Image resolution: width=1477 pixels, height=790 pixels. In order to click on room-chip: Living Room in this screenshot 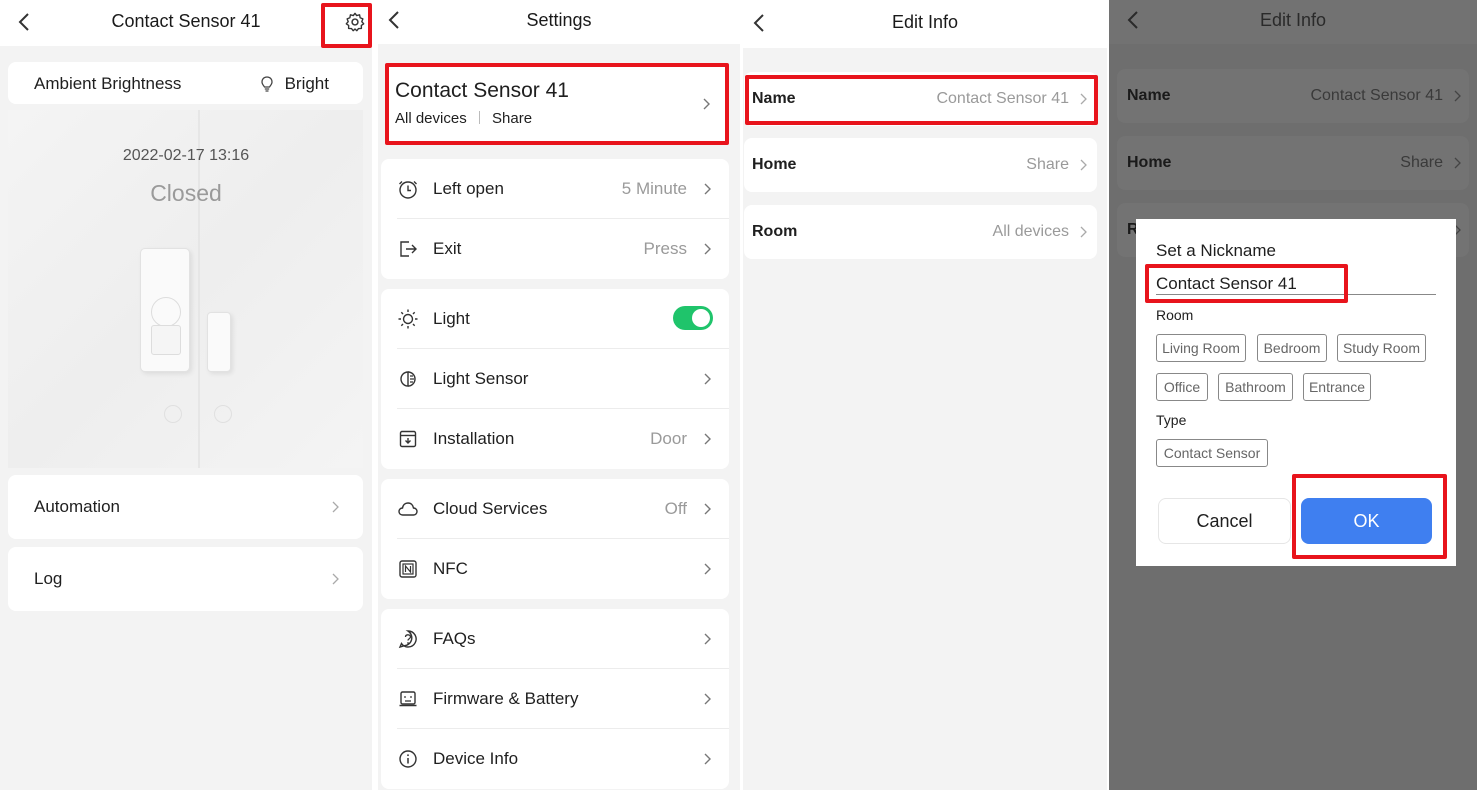, I will do `click(1201, 348)`.